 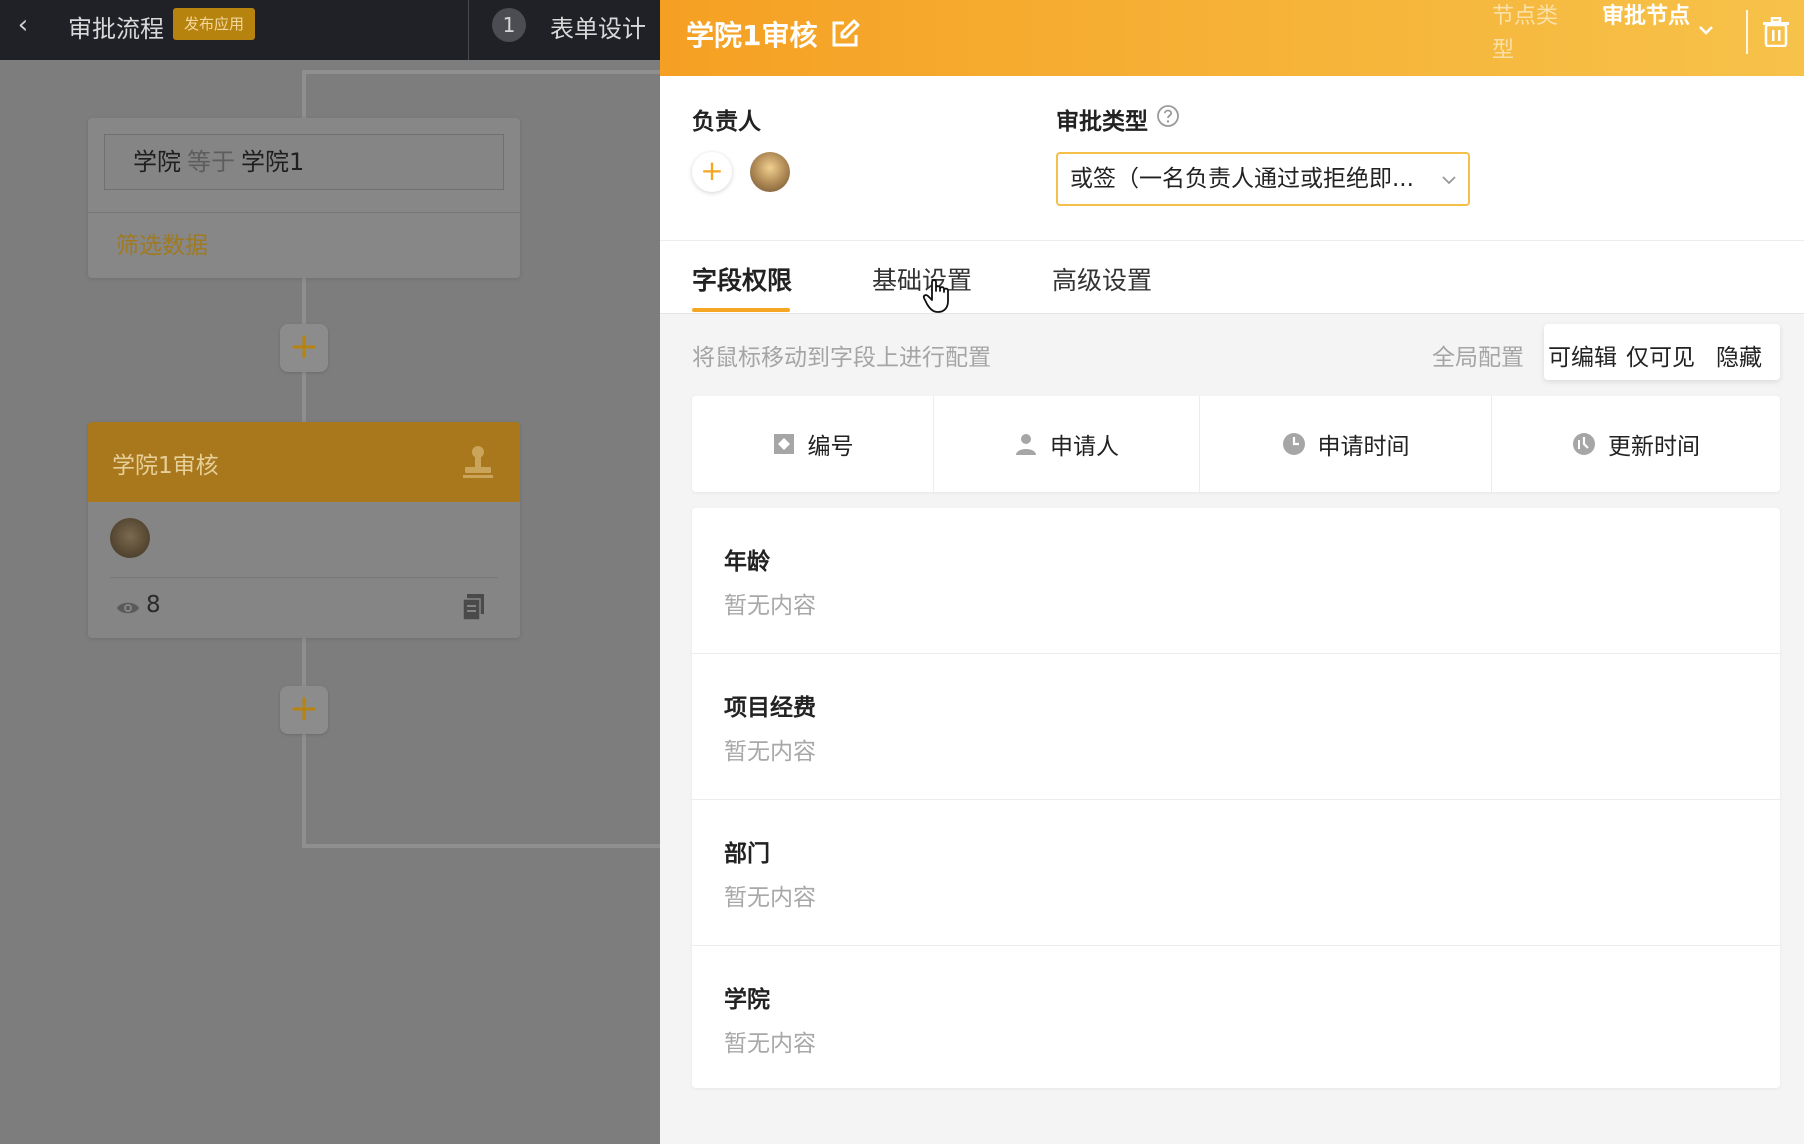 What do you see at coordinates (1168, 116) in the screenshot?
I see `help-icon` at bounding box center [1168, 116].